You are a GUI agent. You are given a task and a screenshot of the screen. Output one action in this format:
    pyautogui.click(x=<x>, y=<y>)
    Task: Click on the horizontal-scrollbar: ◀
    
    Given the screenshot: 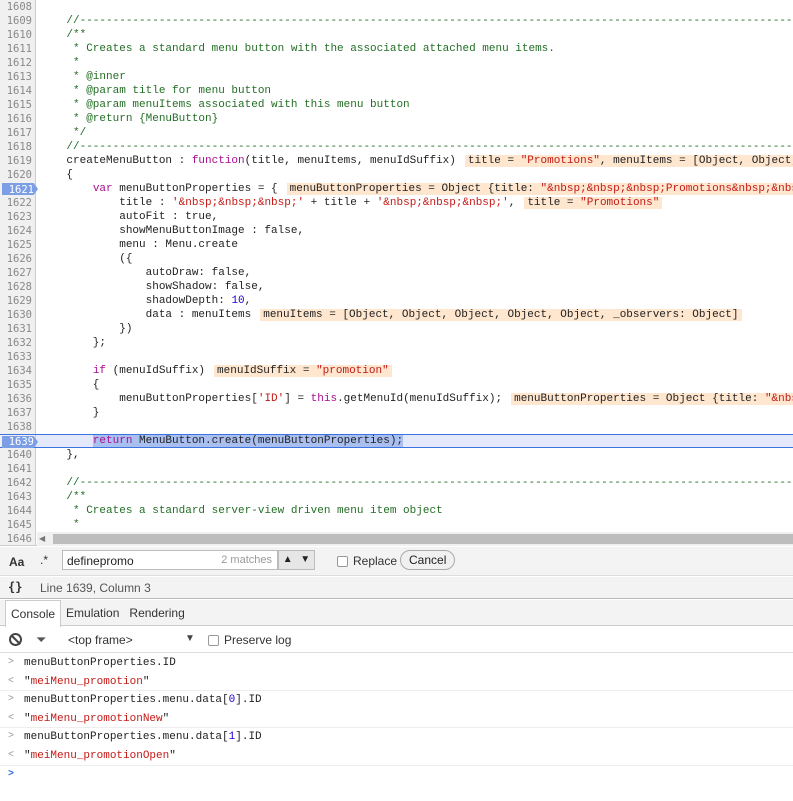 What is the action you would take?
    pyautogui.click(x=415, y=539)
    